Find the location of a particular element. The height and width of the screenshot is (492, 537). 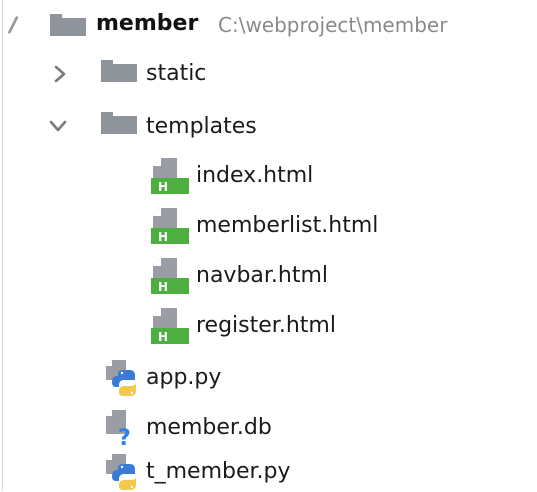

tree-item-templates: templates is located at coordinates (268, 126).